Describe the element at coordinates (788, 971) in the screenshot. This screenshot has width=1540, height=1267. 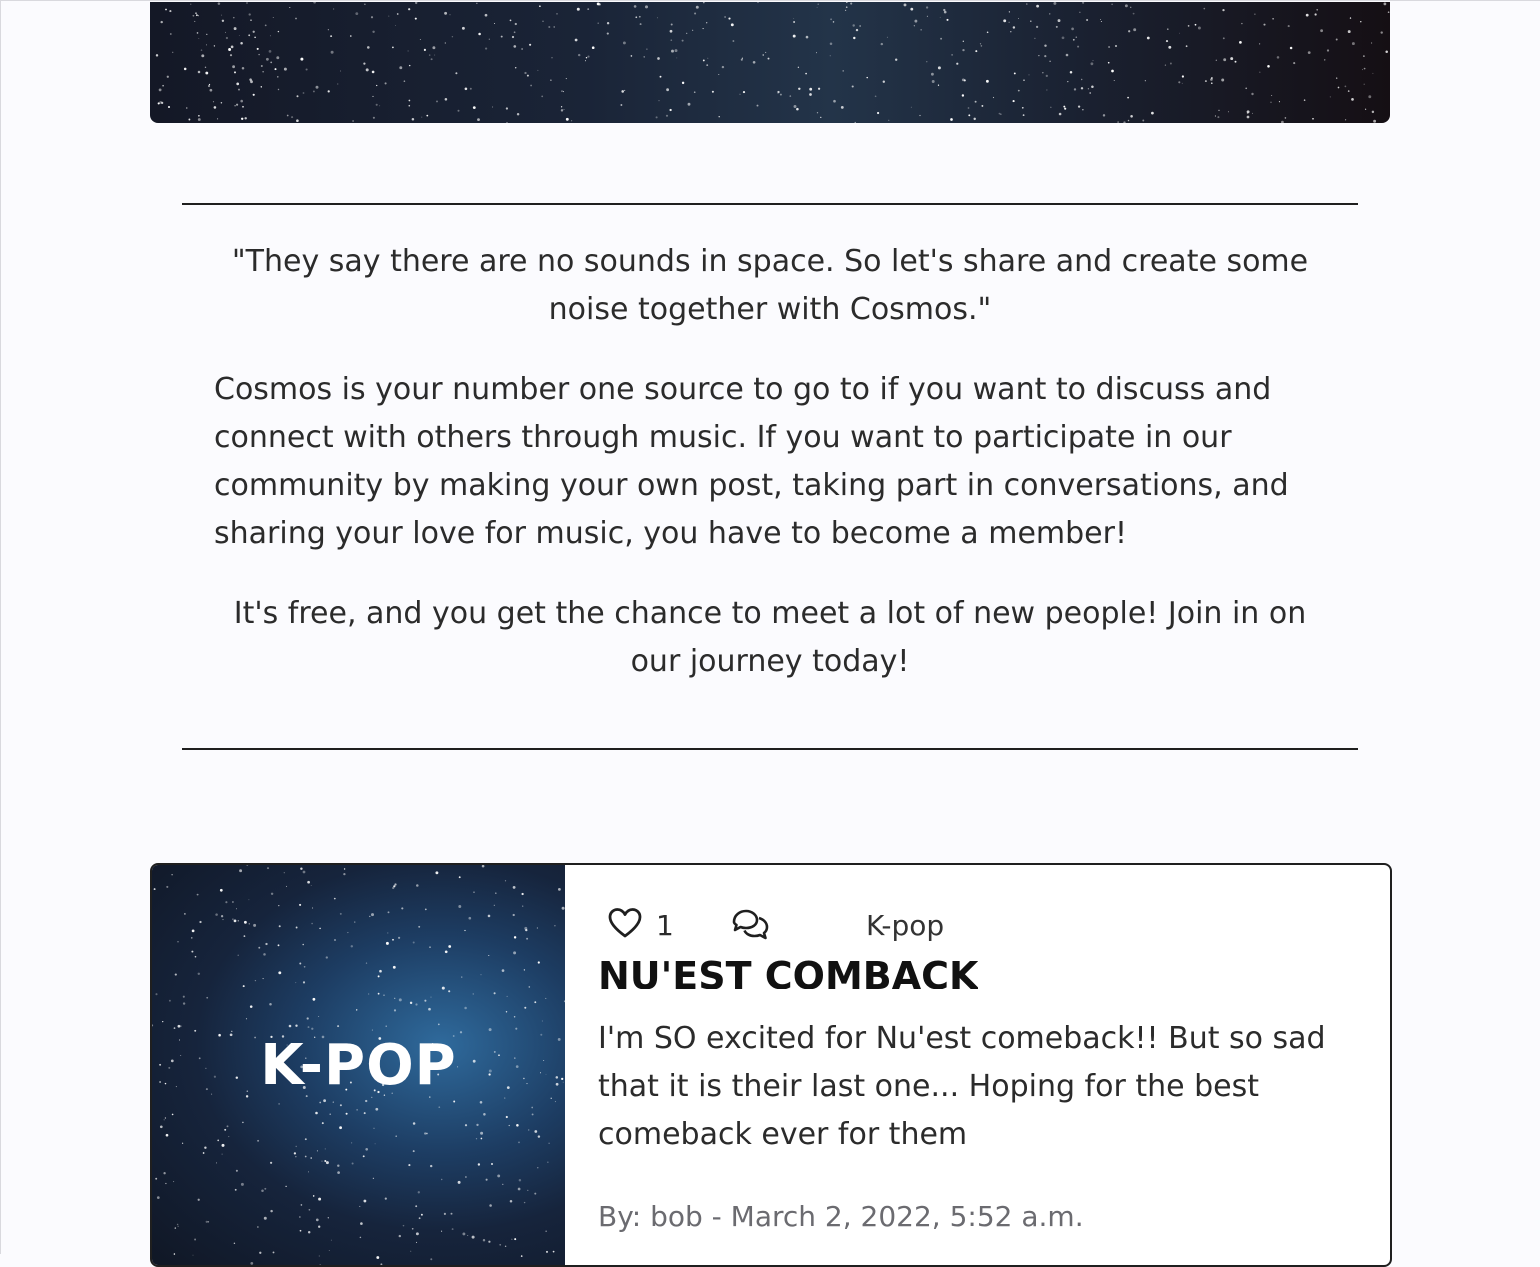
I see `post-title-link: NU'EST COMBACK` at that location.